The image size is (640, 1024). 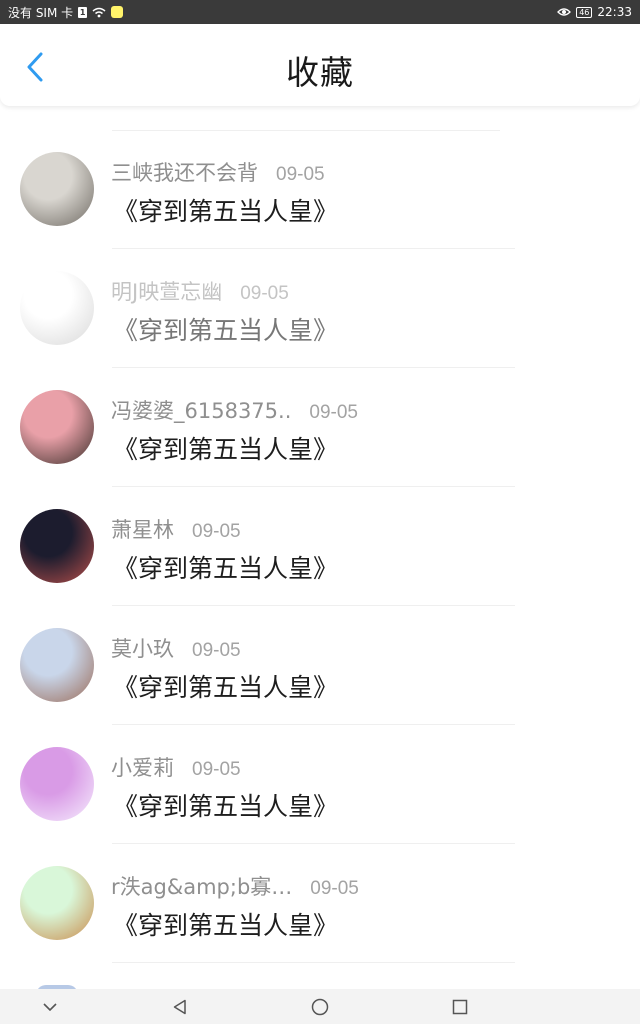 I want to click on row-meta: 莫小玖 09-05, so click(x=176, y=648).